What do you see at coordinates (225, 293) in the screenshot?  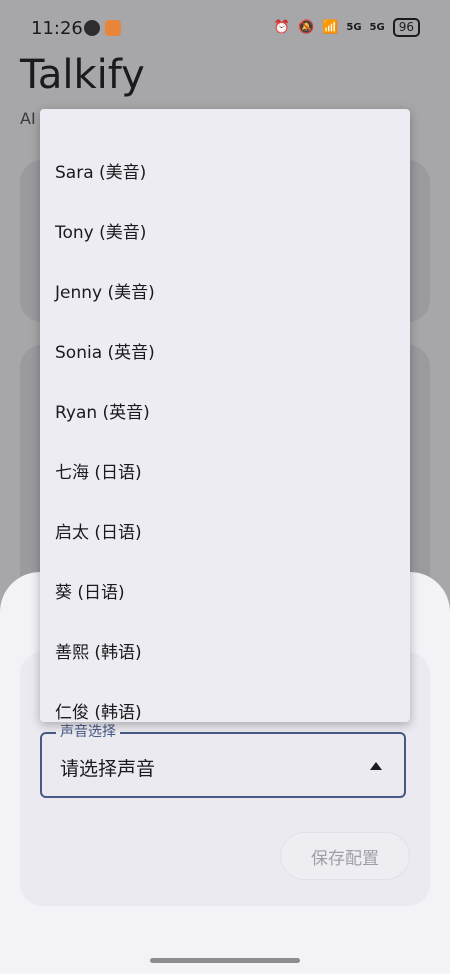 I see `voice-option-jenny: Jenny (美音)` at bounding box center [225, 293].